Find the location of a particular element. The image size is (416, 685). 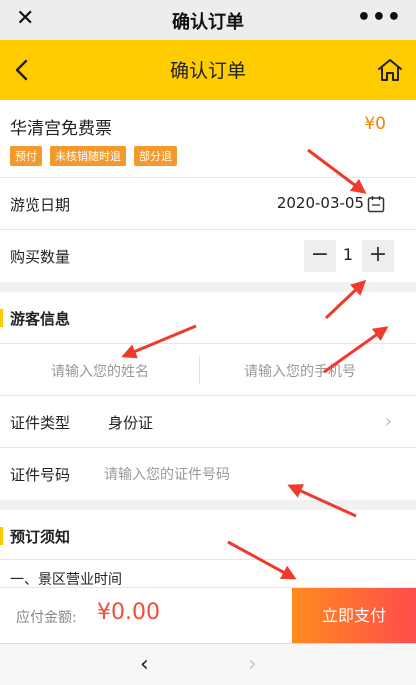

amount-value: ¥0.00 is located at coordinates (128, 612).